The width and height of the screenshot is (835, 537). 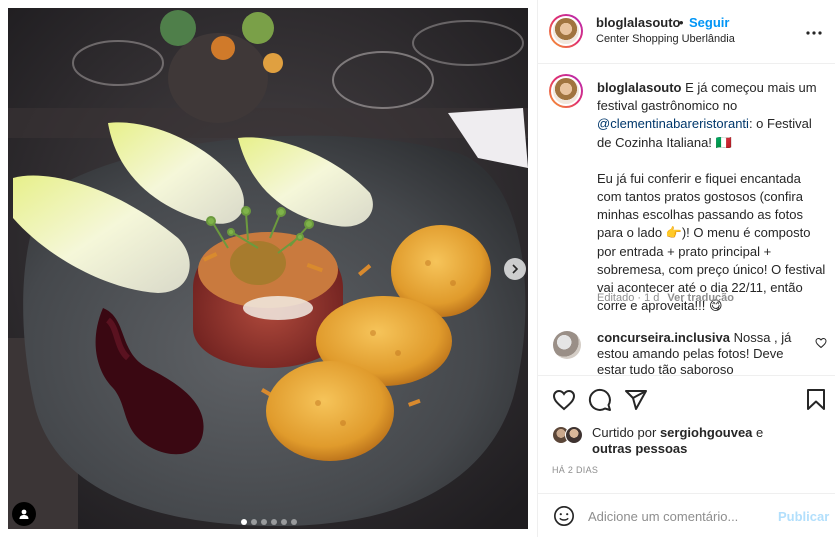 What do you see at coordinates (678, 516) in the screenshot?
I see `comment-input` at bounding box center [678, 516].